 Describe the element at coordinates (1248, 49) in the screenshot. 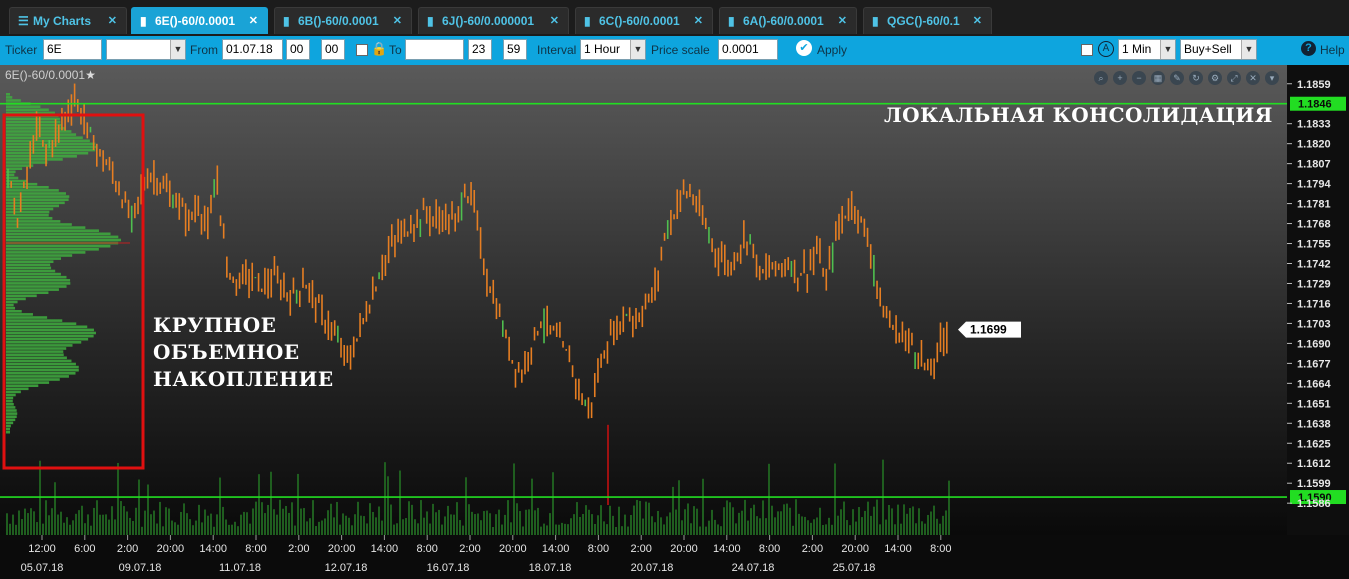

I see `chevron-down-icon: ▼` at that location.